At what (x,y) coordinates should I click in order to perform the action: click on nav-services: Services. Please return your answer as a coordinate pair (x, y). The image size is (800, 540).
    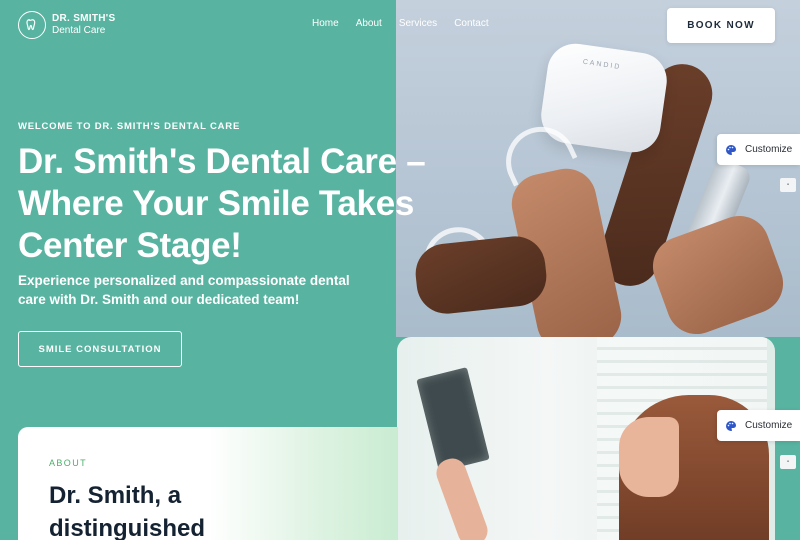
    Looking at the image, I should click on (418, 23).